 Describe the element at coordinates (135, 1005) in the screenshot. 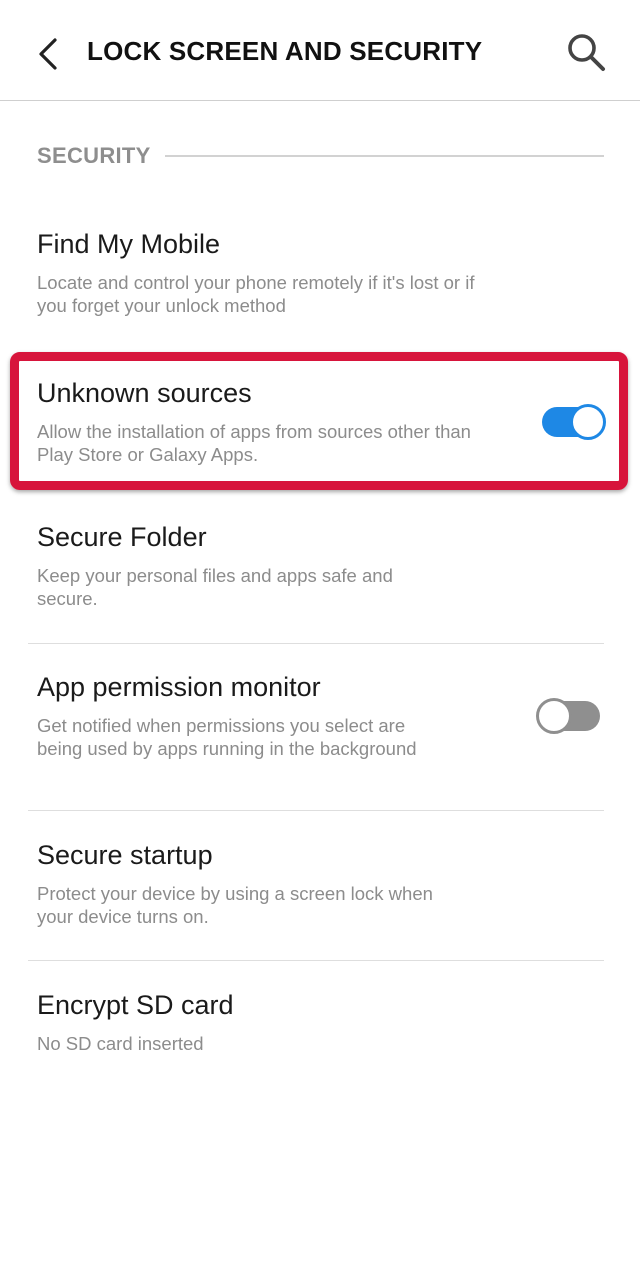

I see `item-title: Encrypt SD card` at that location.